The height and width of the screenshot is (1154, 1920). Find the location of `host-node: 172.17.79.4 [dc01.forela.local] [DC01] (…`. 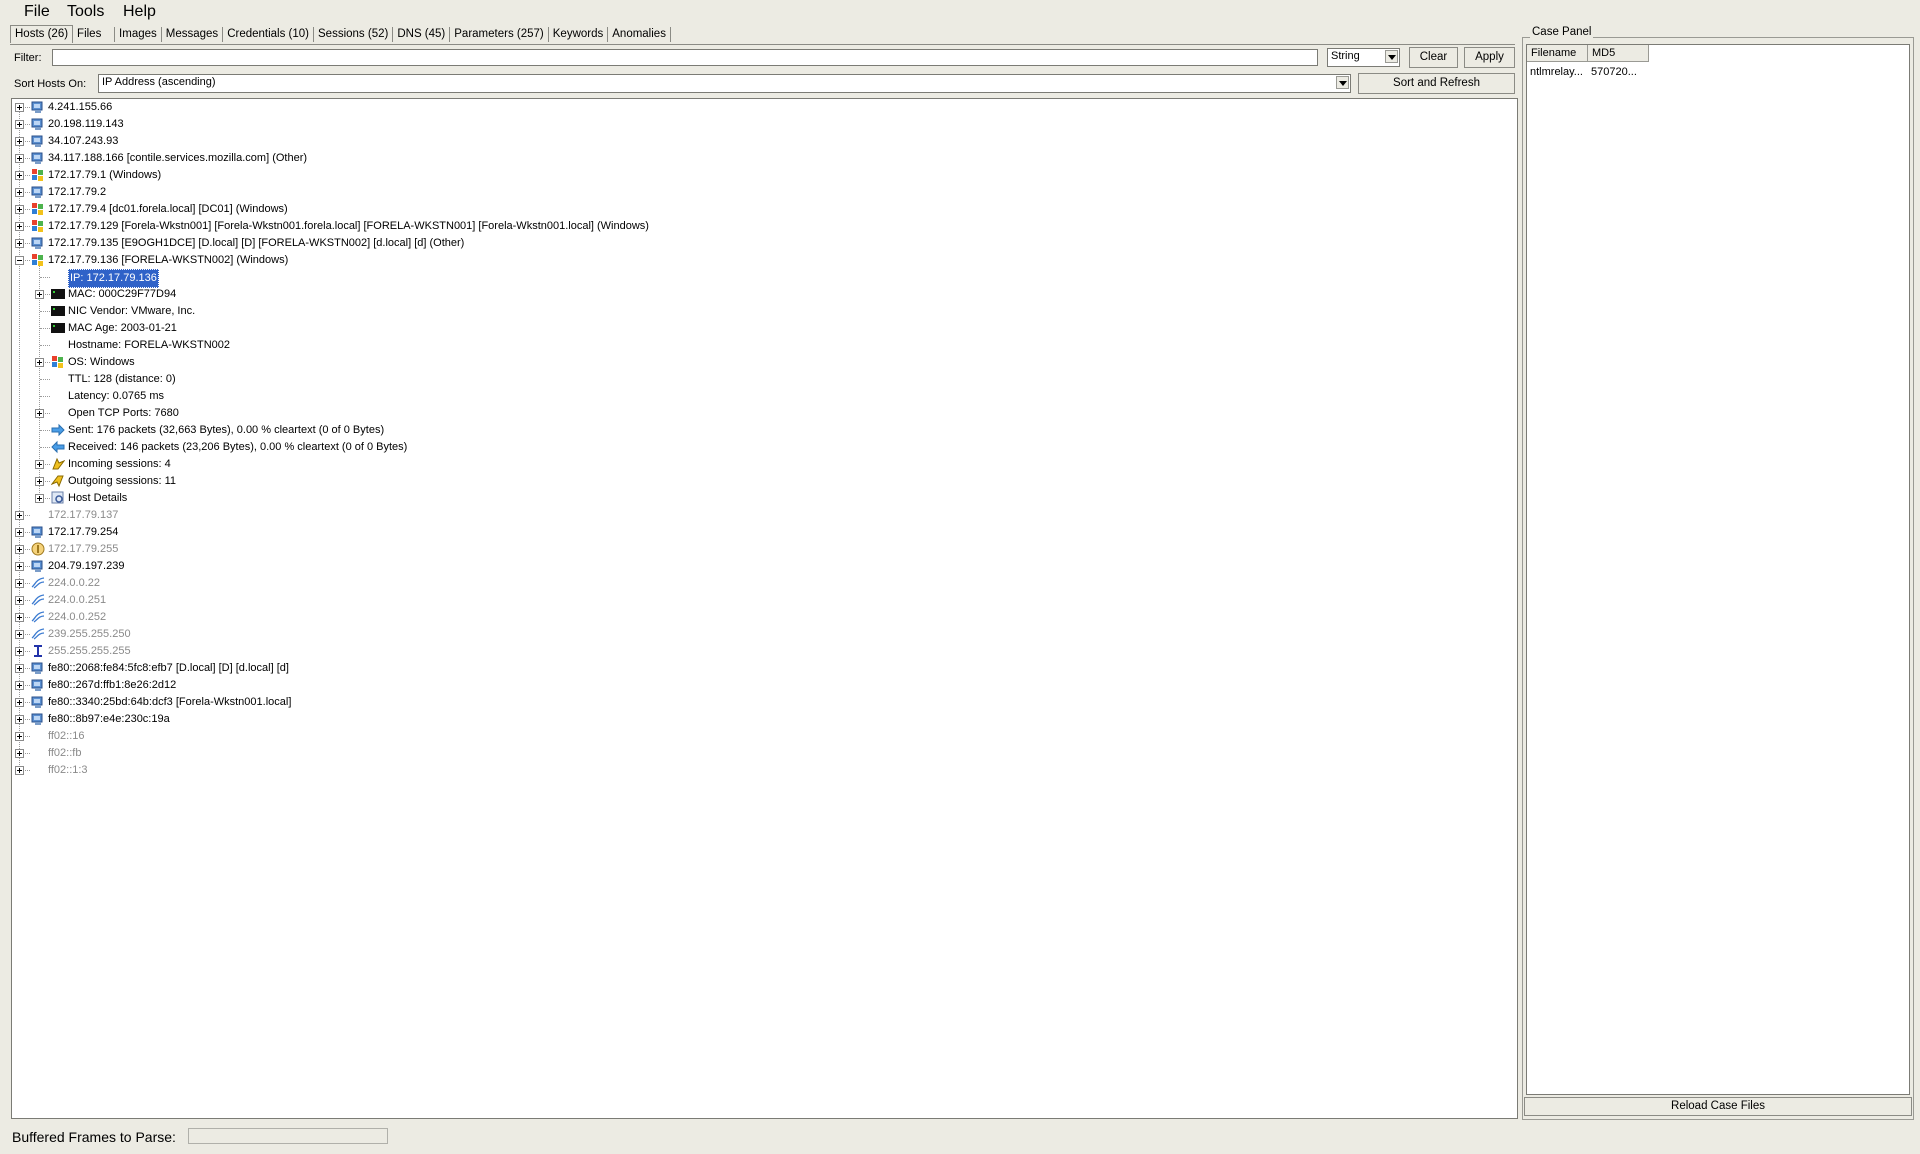

host-node: 172.17.79.4 [dc01.forela.local] [DC01] (… is located at coordinates (762, 209).